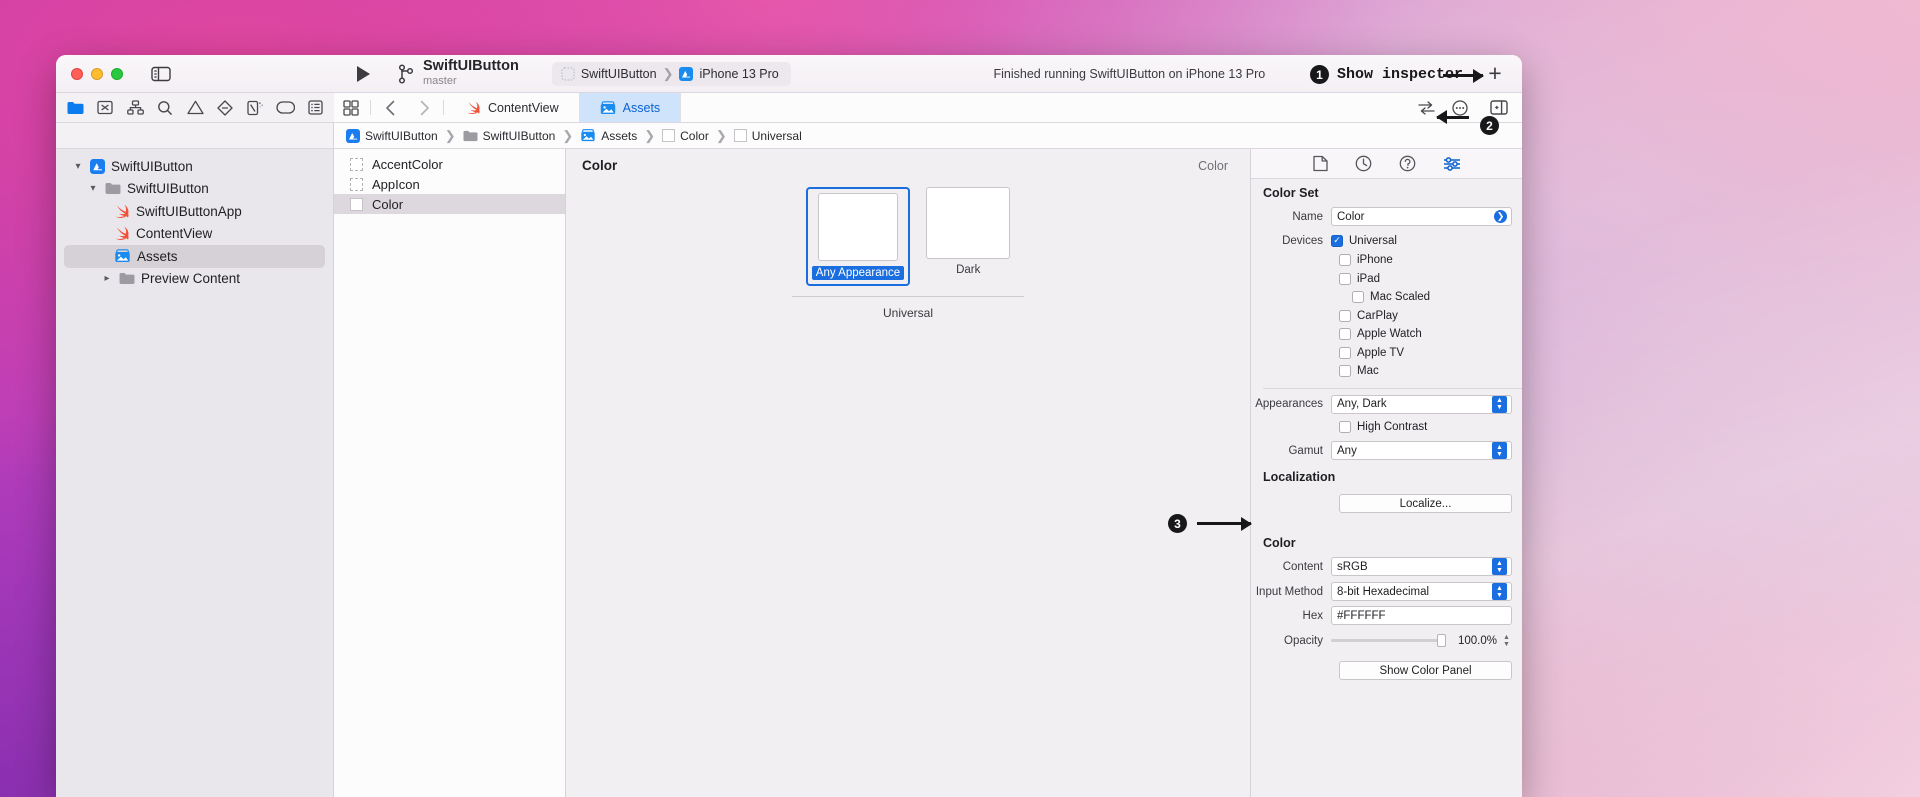 This screenshot has height=797, width=1920. Describe the element at coordinates (450, 473) in the screenshot. I see `asset-catalog-list: AccentColor AppIcon Color` at that location.